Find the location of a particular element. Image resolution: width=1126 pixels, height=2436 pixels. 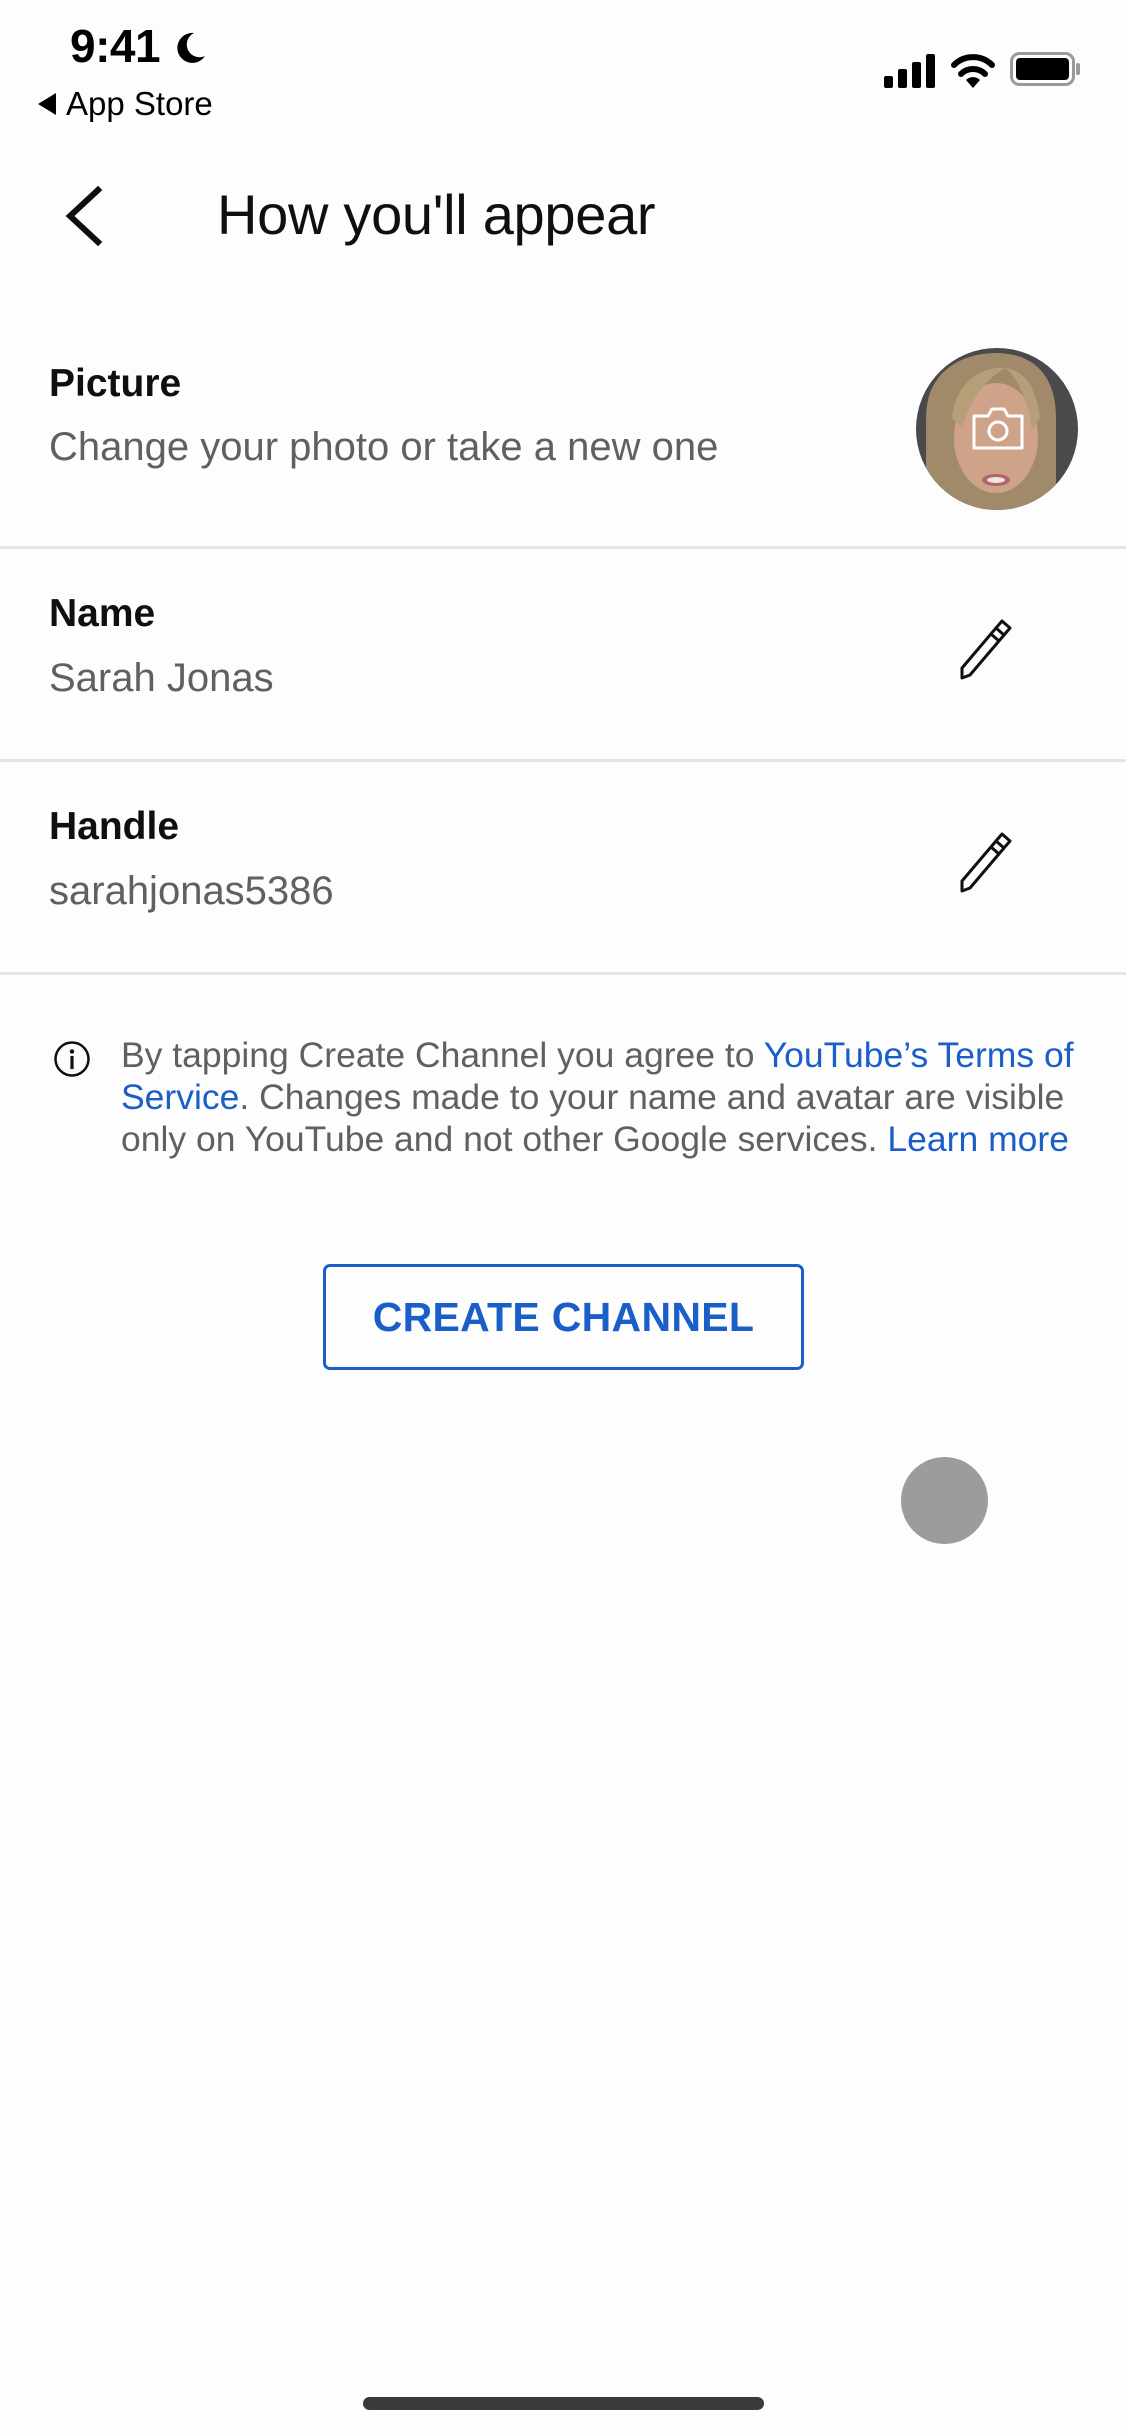

cellular-signal-icon is located at coordinates (909, 71).